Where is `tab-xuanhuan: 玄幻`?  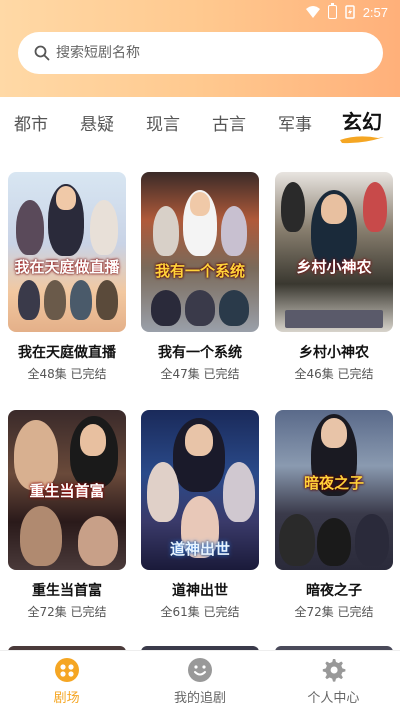 tab-xuanhuan: 玄幻 is located at coordinates (362, 125).